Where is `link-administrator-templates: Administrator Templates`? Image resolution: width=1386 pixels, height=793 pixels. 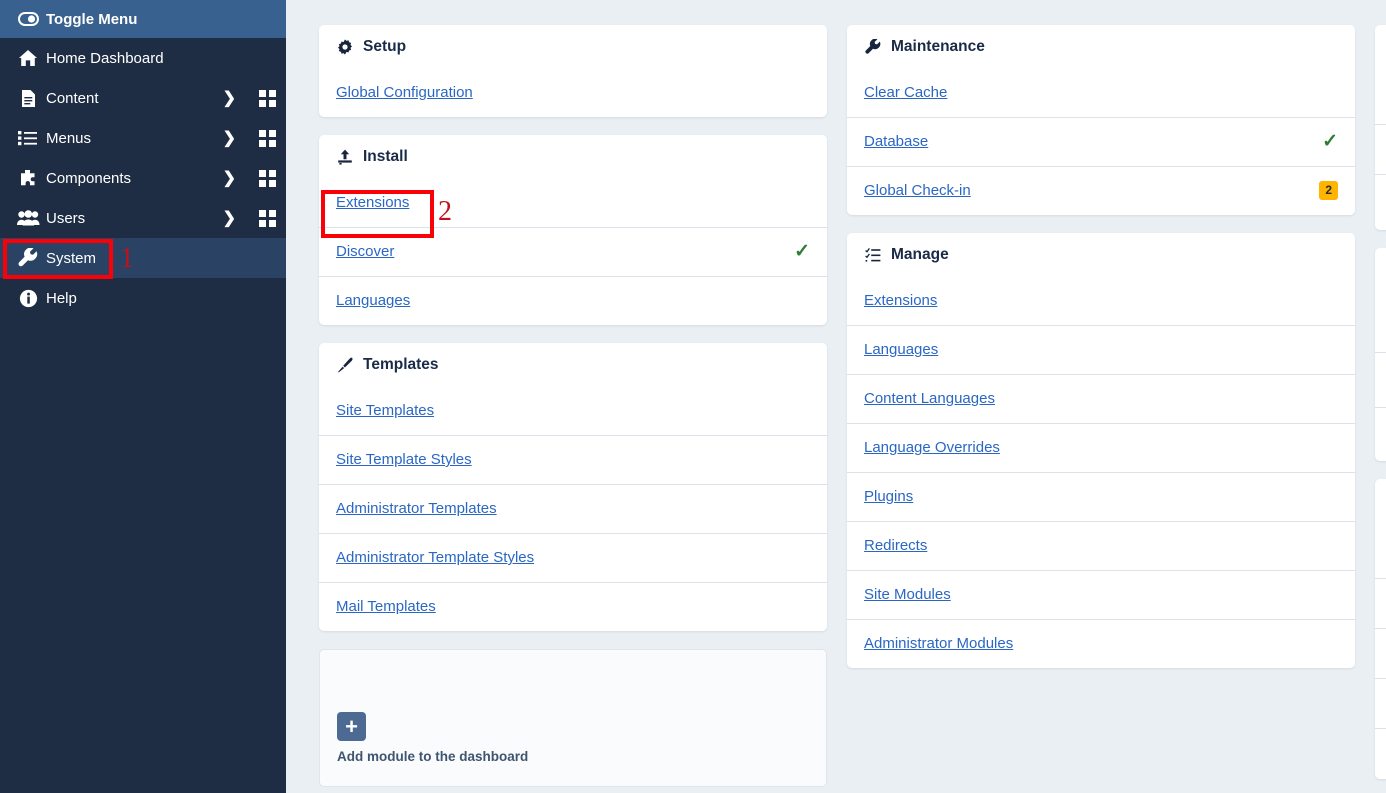
link-administrator-templates: Administrator Templates is located at coordinates (416, 508).